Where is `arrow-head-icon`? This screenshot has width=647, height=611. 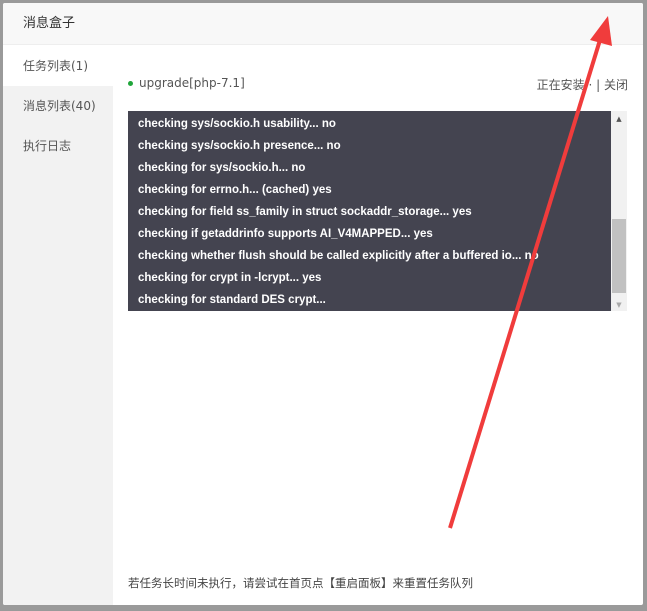 arrow-head-icon is located at coordinates (601, 31).